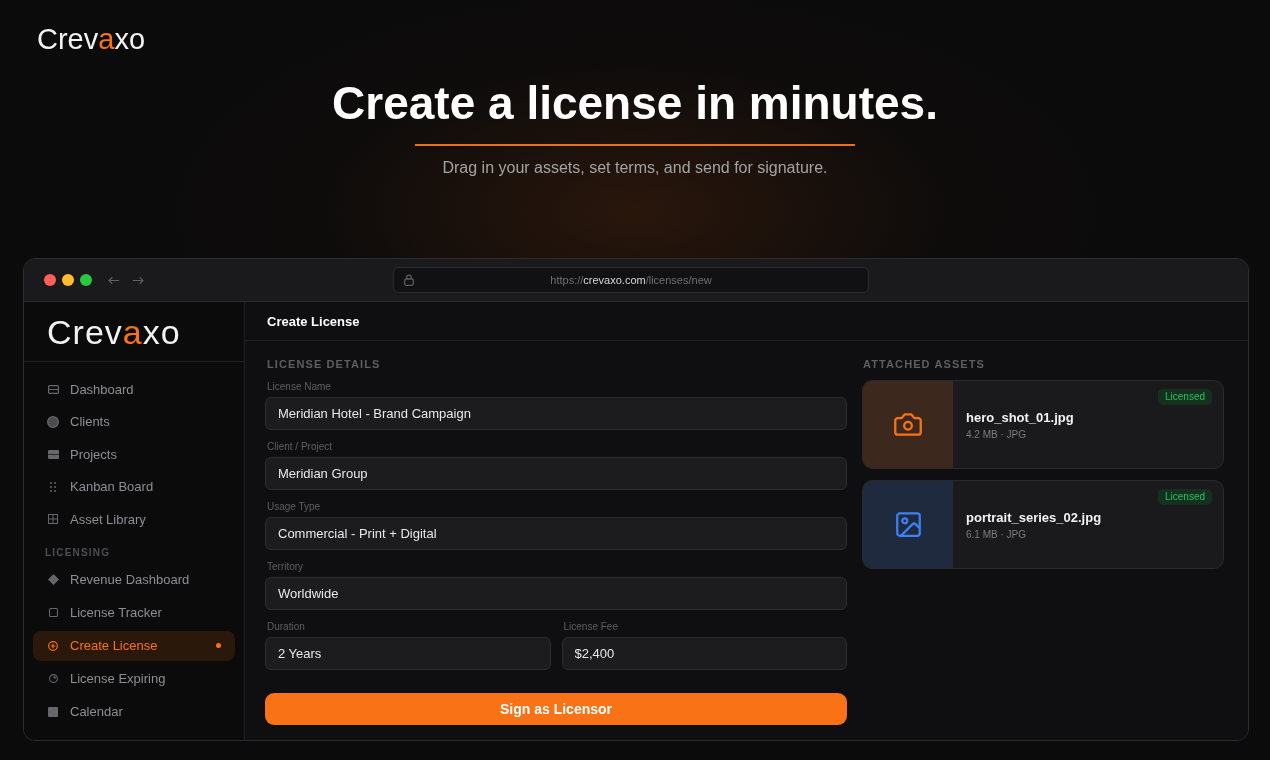 Image resolution: width=1270 pixels, height=760 pixels. Describe the element at coordinates (635, 168) in the screenshot. I see `hero-subtitle: Drag in your assets, set terms, and send for signature.` at that location.